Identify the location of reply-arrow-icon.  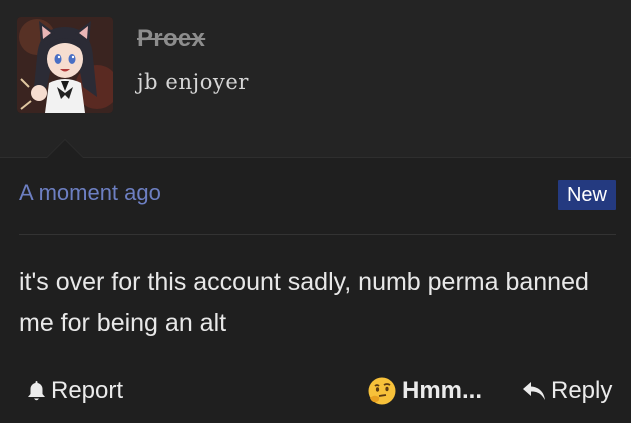
(534, 391).